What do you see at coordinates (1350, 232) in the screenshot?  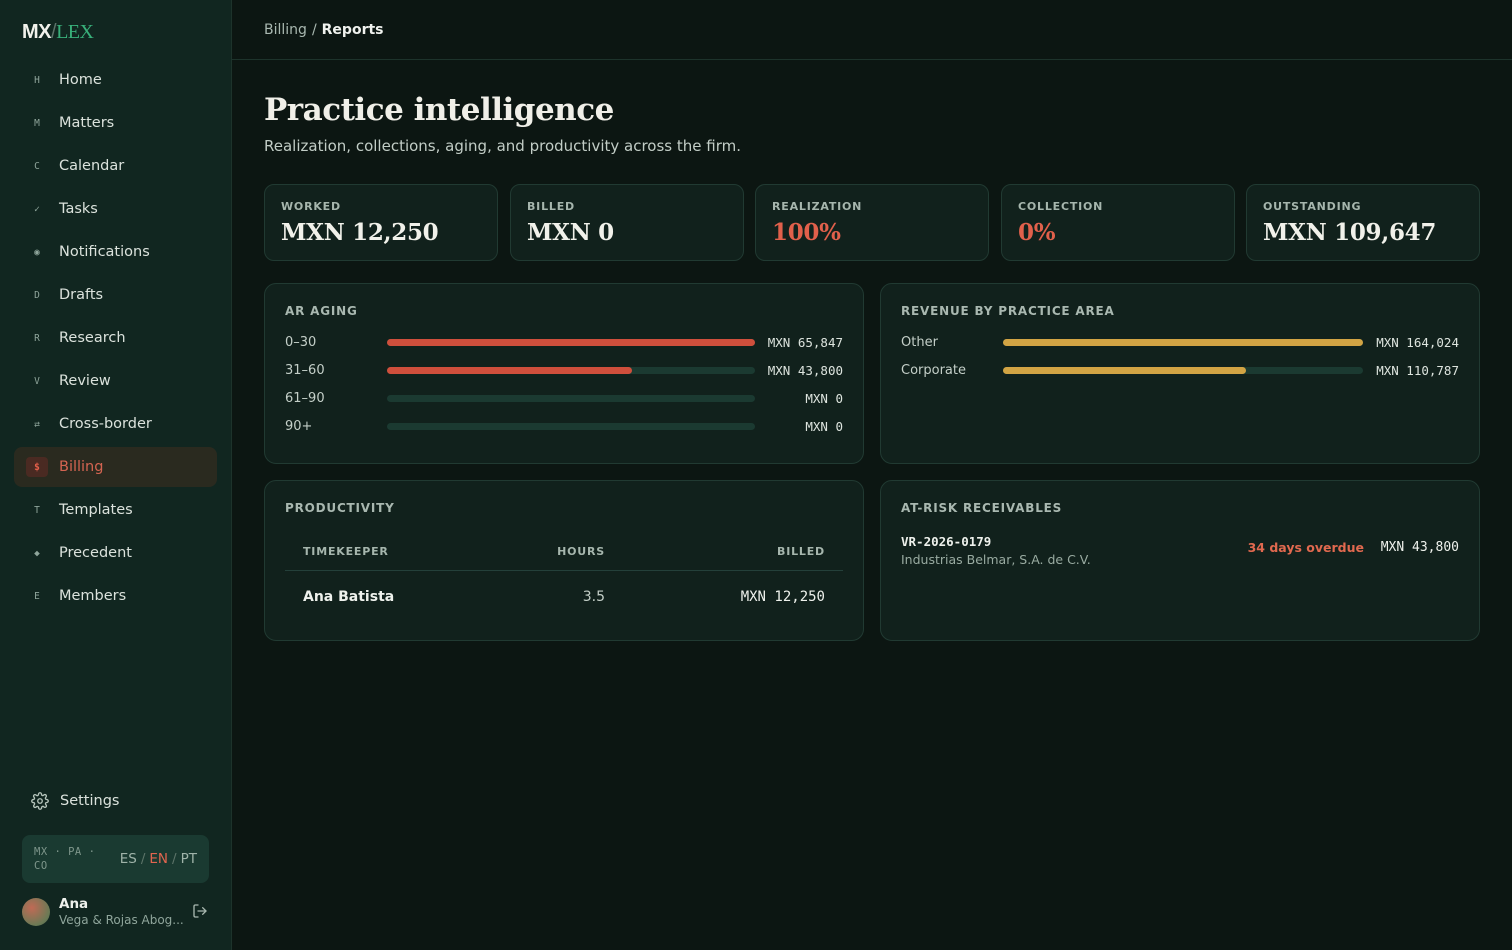 I see `kpi-value: MXN 109,647` at bounding box center [1350, 232].